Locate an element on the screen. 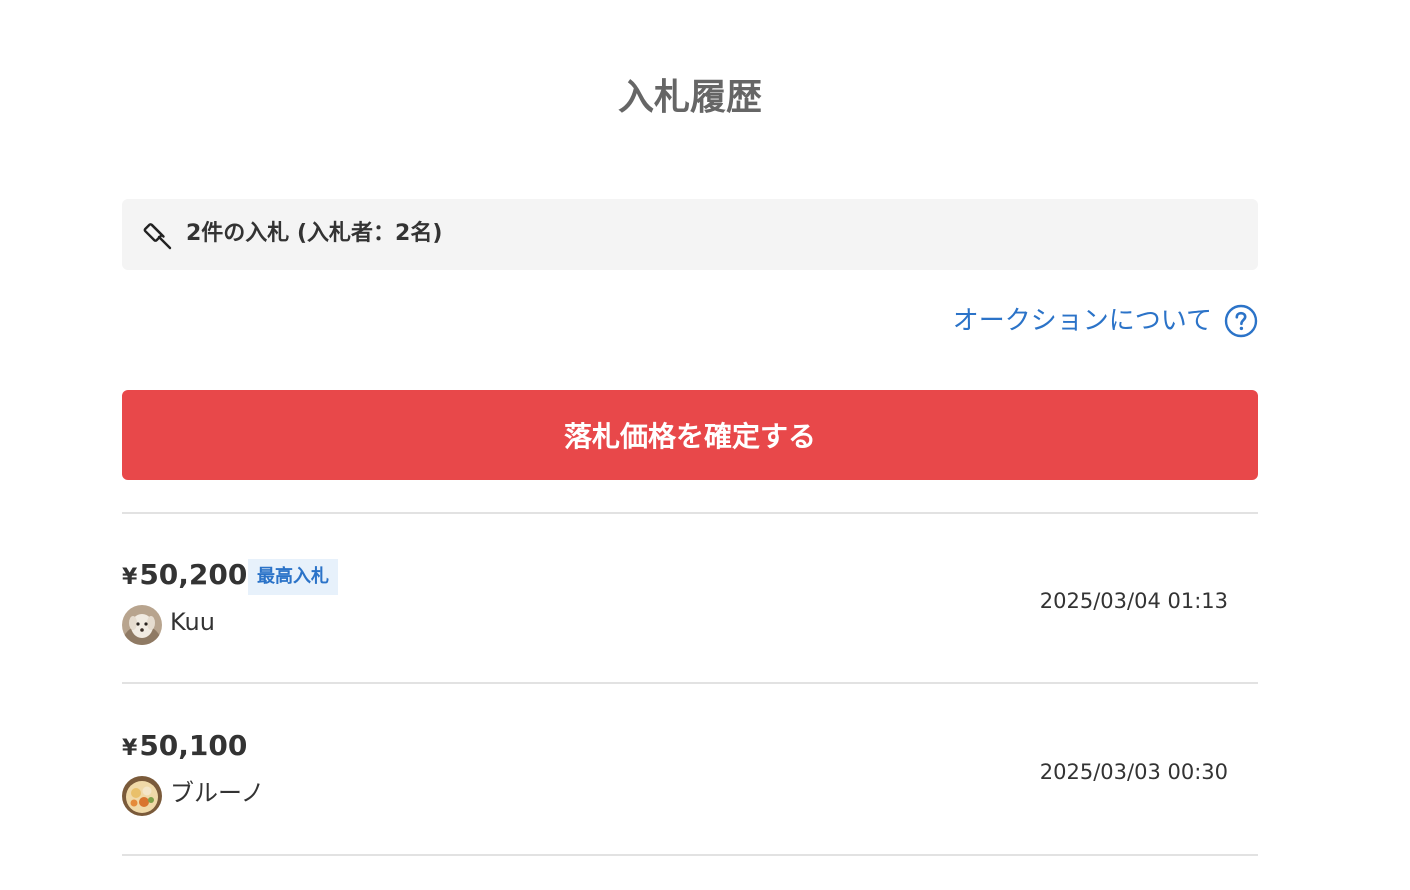 The height and width of the screenshot is (890, 1410). bid-timestamp: 2025/03/03 00:30 is located at coordinates (1133, 772).